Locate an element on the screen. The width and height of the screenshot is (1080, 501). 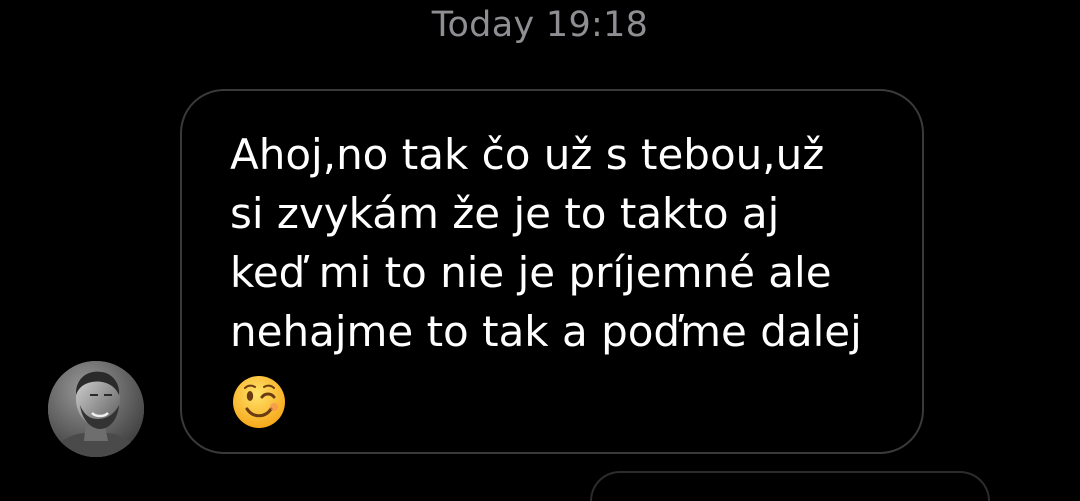
winking-face-emoji-icon is located at coordinates (259, 402).